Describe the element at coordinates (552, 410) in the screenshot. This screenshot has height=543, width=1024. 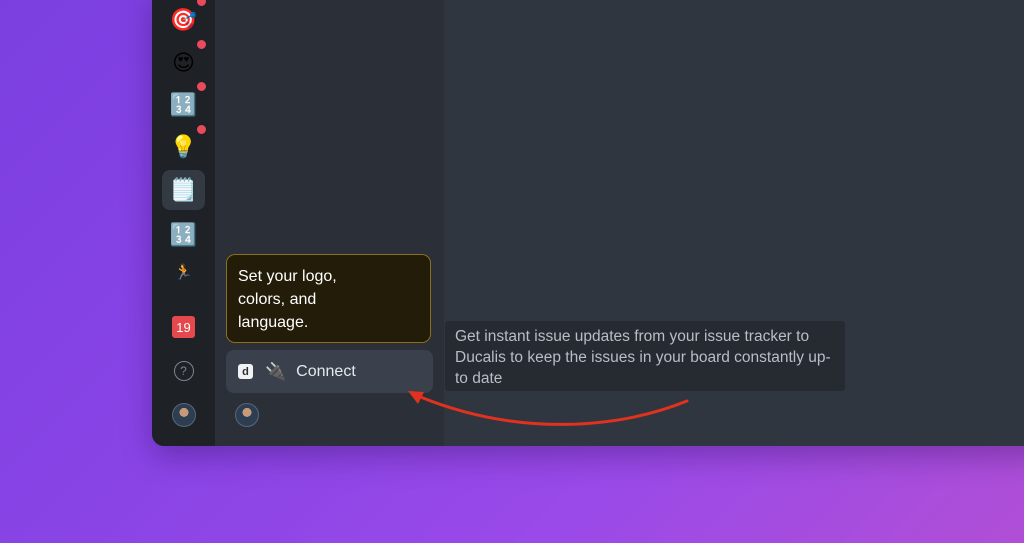
I see `arrow-curve` at that location.